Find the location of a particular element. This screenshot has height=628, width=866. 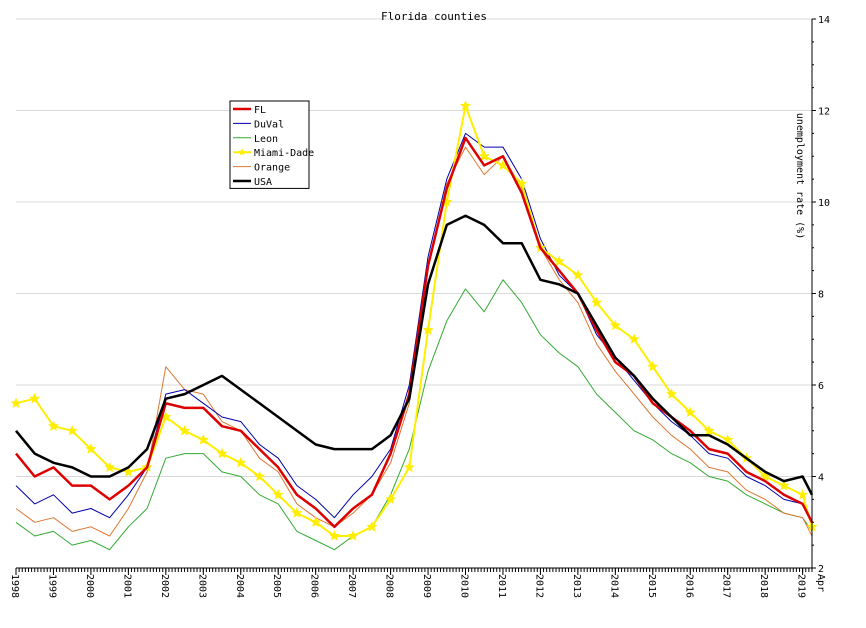

x-tick-label: 2016 is located at coordinates (688, 586).